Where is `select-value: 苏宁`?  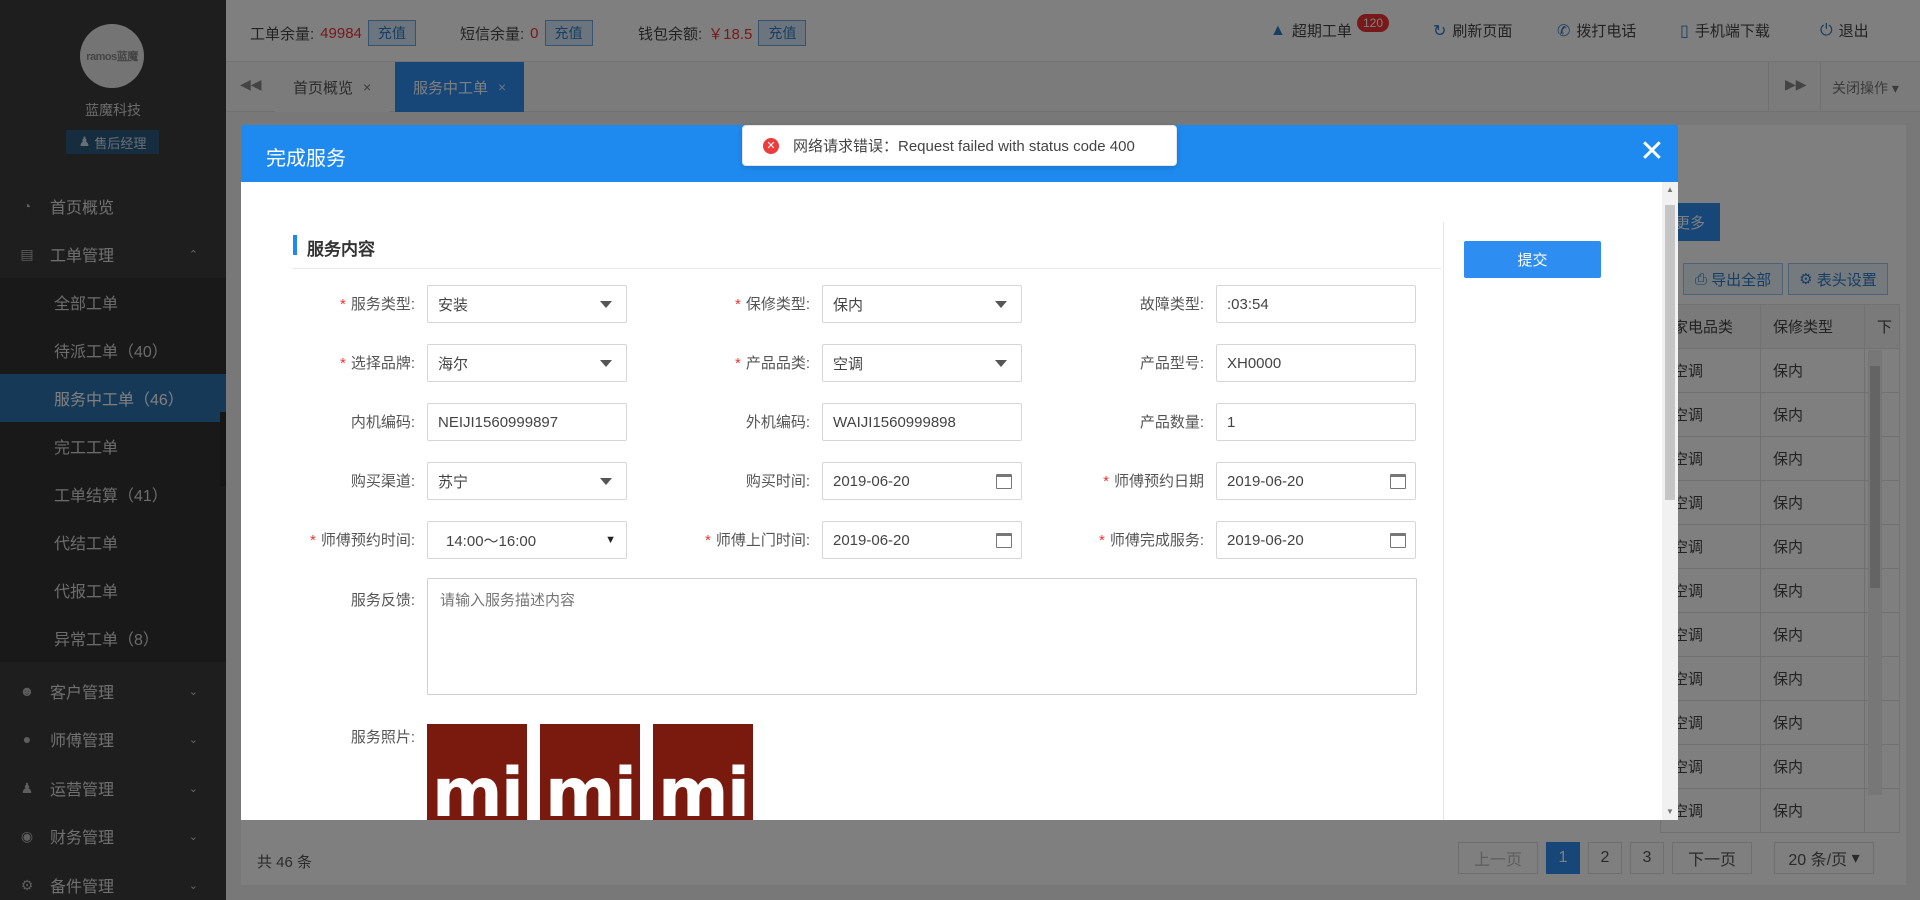 select-value: 苏宁 is located at coordinates (453, 482).